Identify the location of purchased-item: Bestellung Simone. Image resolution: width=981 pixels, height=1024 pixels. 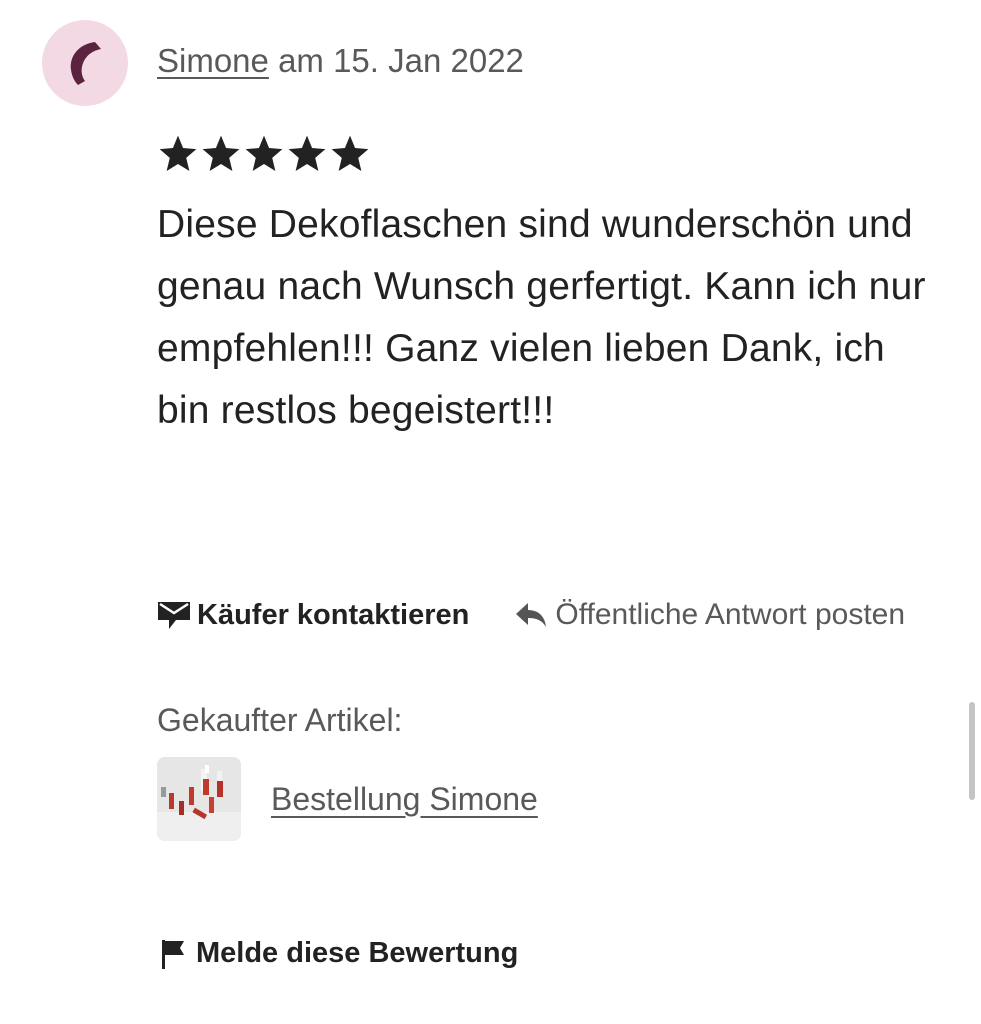
(347, 799).